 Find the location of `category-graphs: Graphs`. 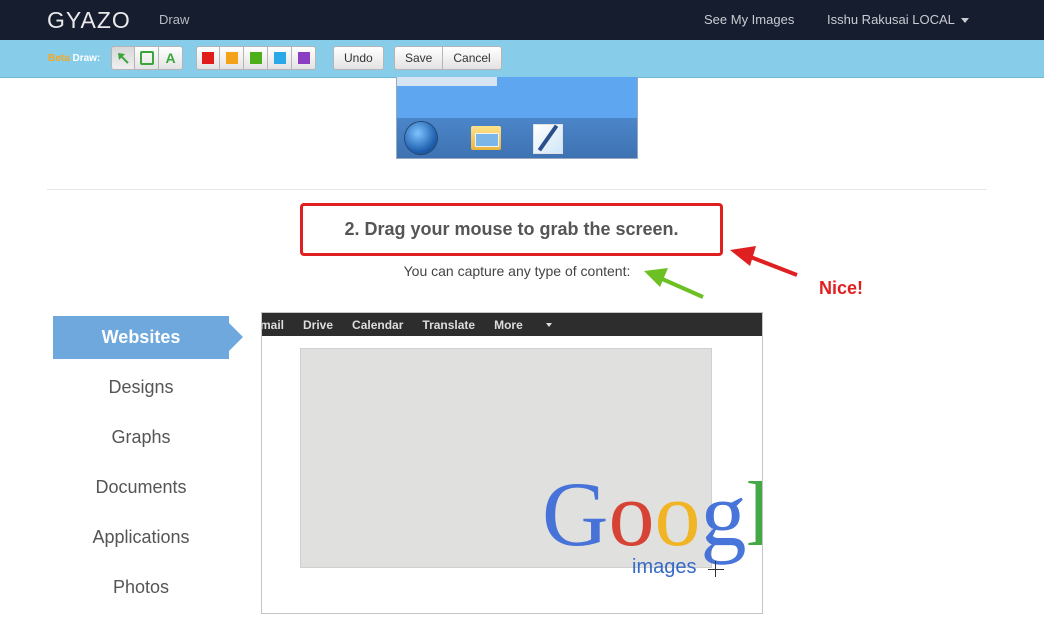

category-graphs: Graphs is located at coordinates (141, 437).